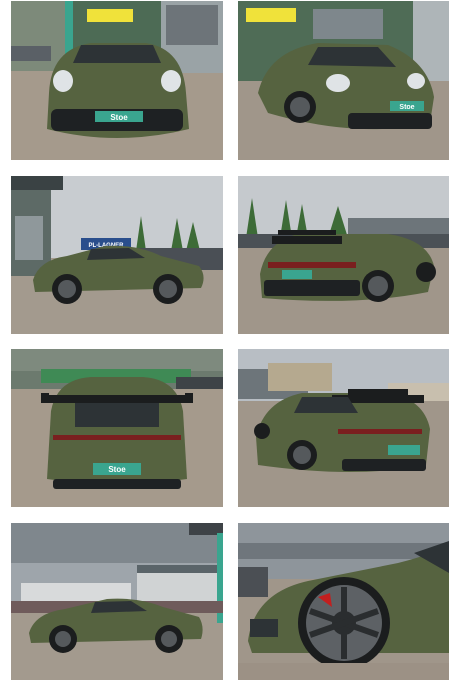  I want to click on photo-side-dealership-view, so click(117, 601).